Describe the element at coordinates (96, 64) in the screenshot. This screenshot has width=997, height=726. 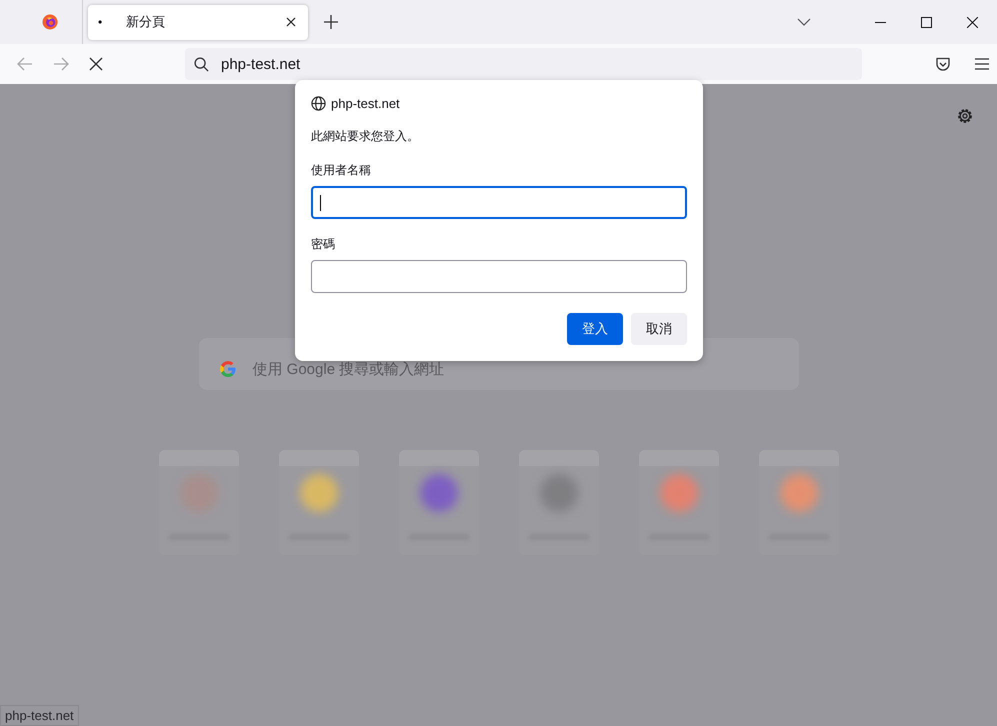
I see `stop-icon` at that location.